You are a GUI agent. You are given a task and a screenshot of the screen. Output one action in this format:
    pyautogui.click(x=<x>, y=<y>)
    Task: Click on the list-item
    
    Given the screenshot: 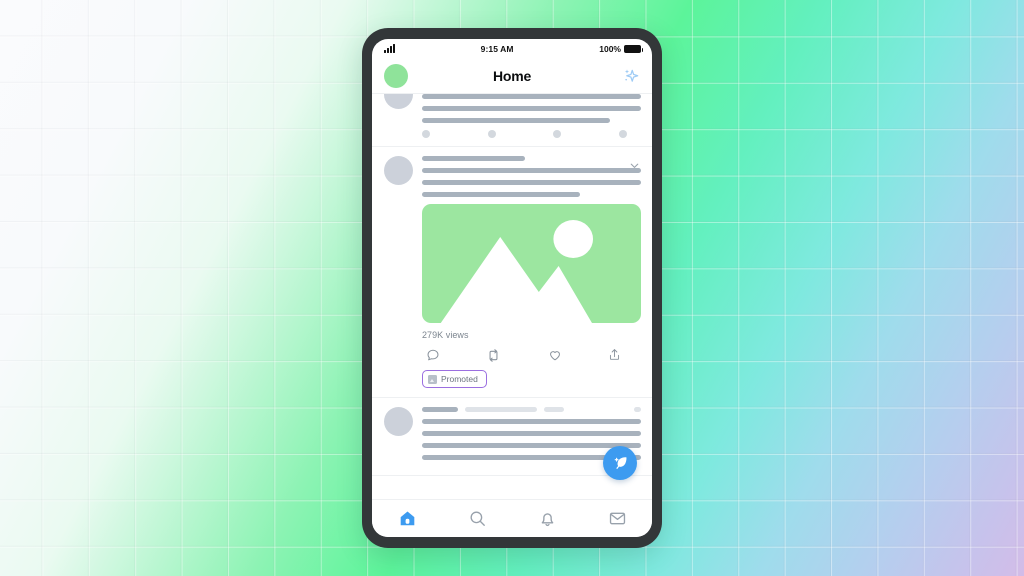 What is the action you would take?
    pyautogui.click(x=512, y=120)
    